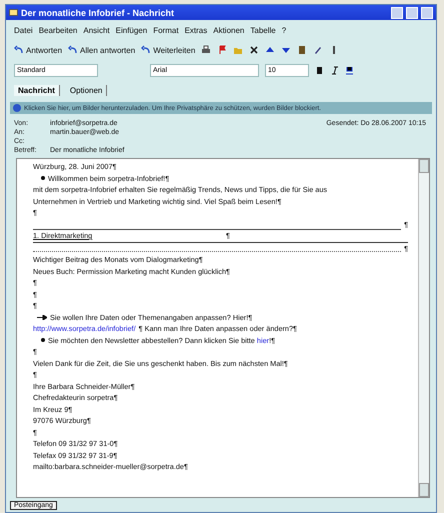  What do you see at coordinates (102, 50) in the screenshot?
I see `toolbar-button: Allen antworten` at bounding box center [102, 50].